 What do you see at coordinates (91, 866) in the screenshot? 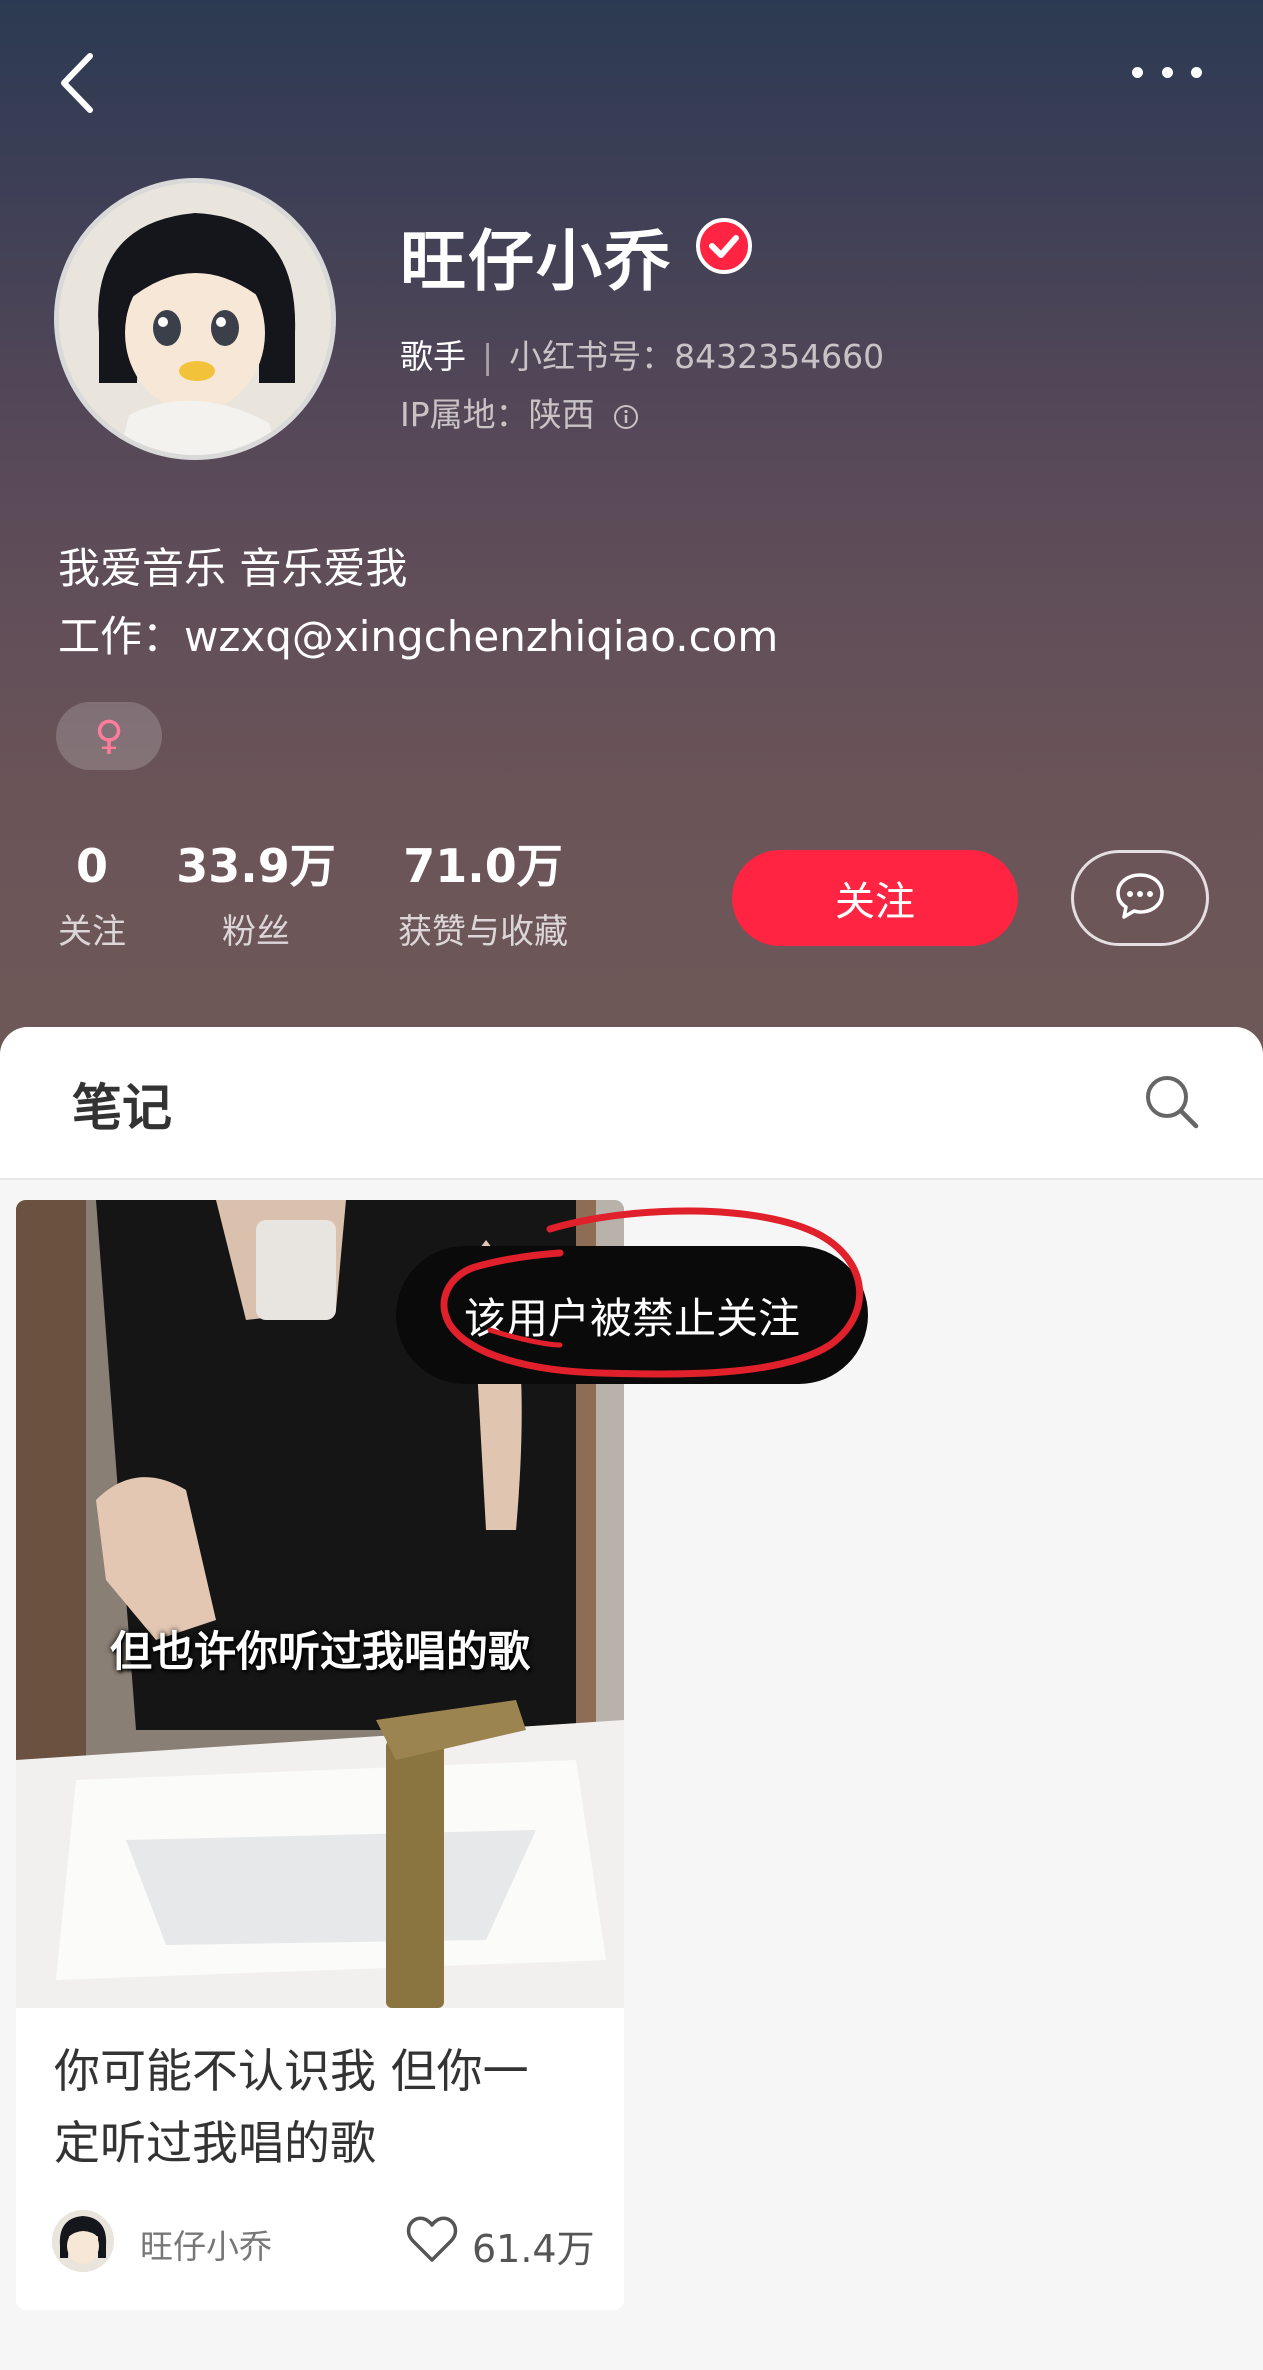
I see `stat-value: 0` at bounding box center [91, 866].